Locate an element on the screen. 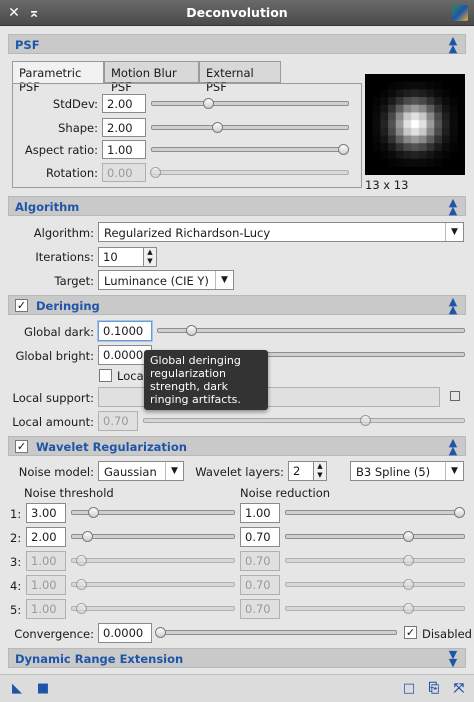 This screenshot has height=702, width=474. algorithm-section-header: Algorithm ▲ ▲ is located at coordinates (237, 206).